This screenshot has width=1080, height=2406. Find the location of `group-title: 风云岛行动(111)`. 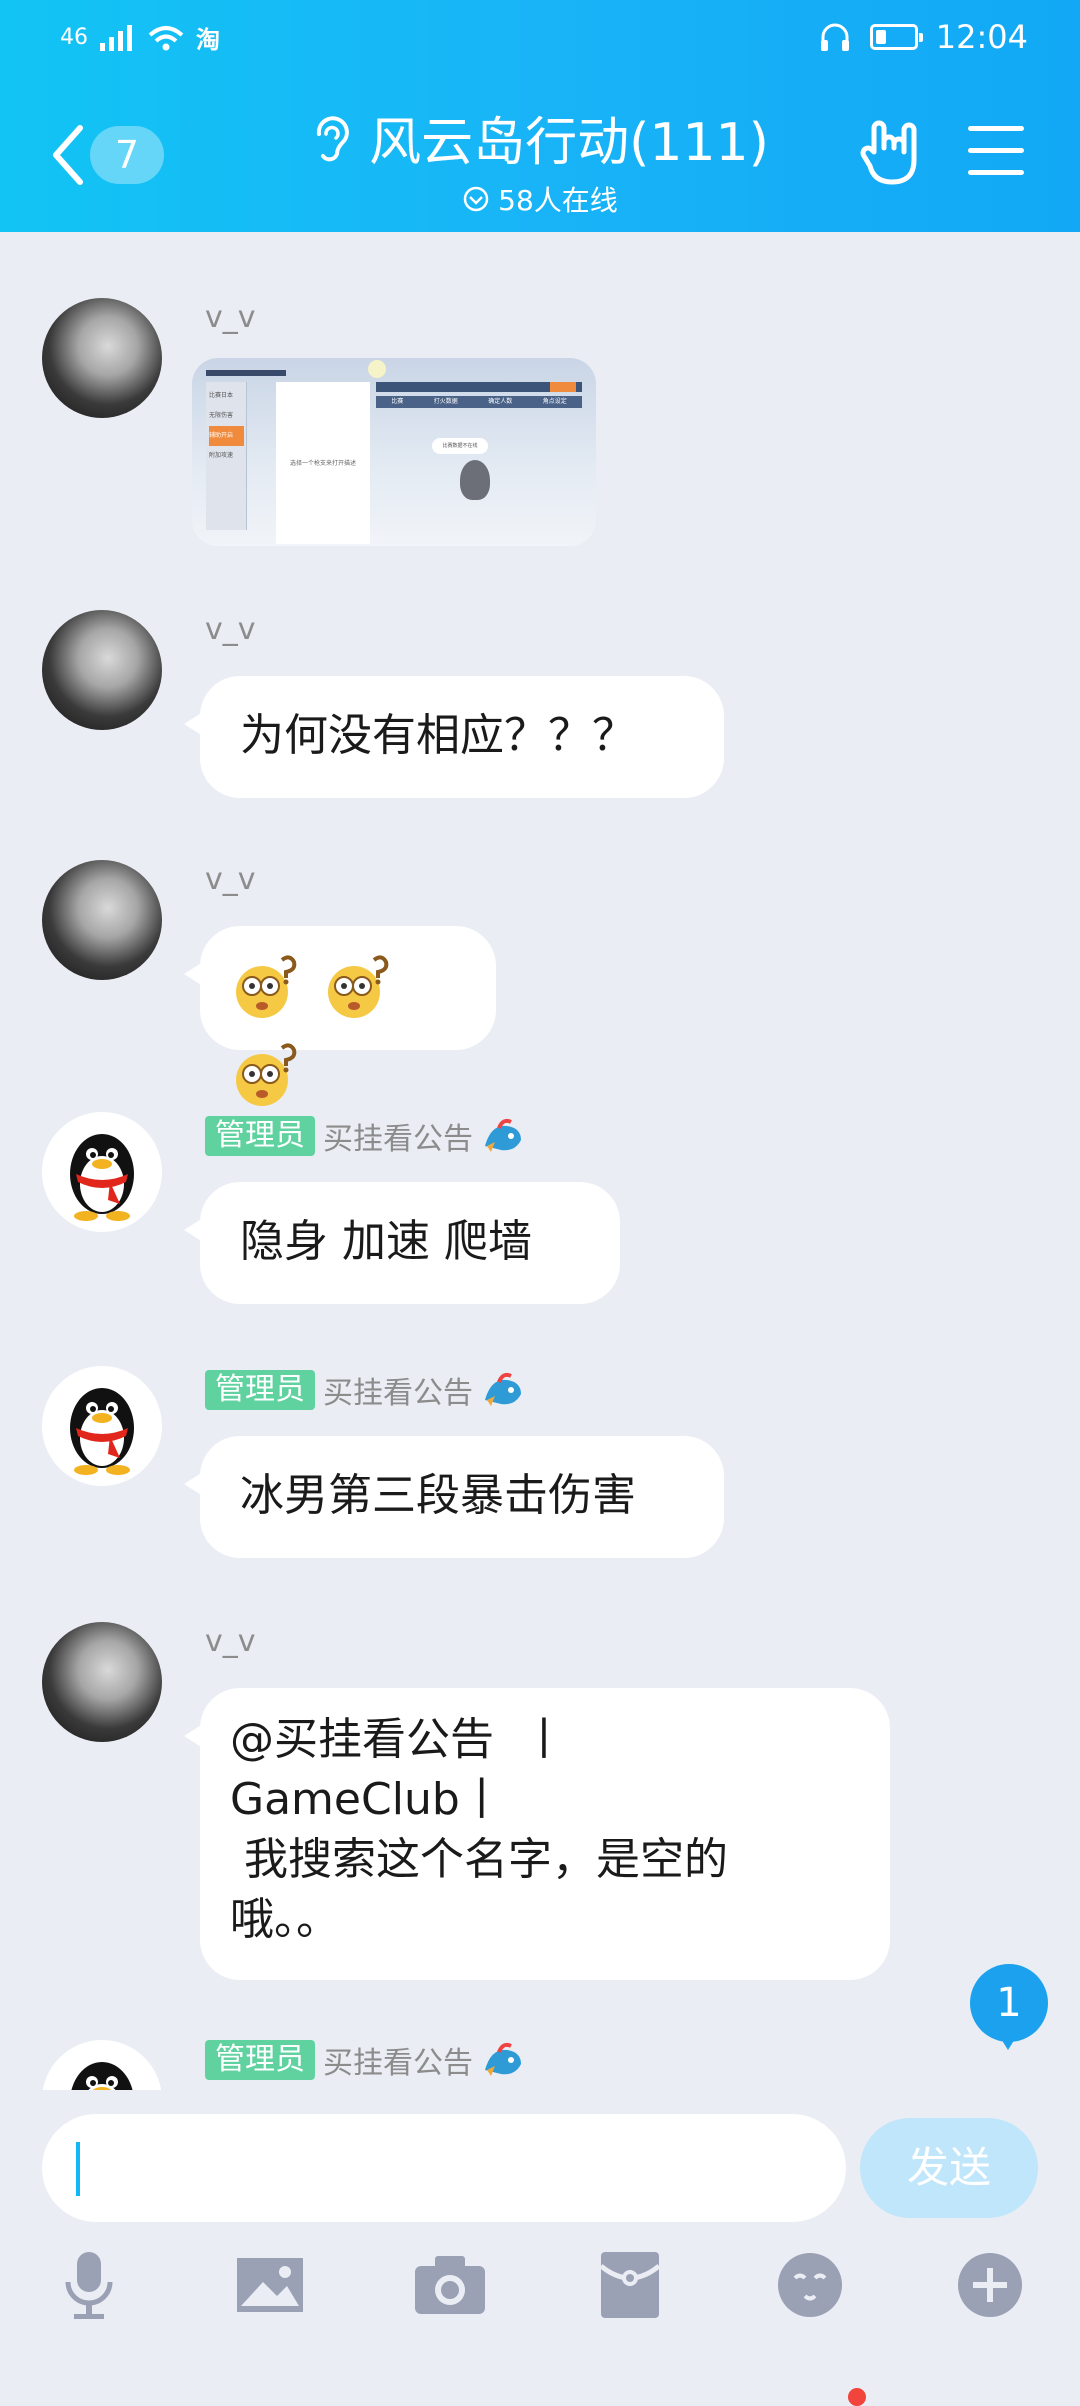

group-title: 风云岛行动(111) is located at coordinates (569, 143).